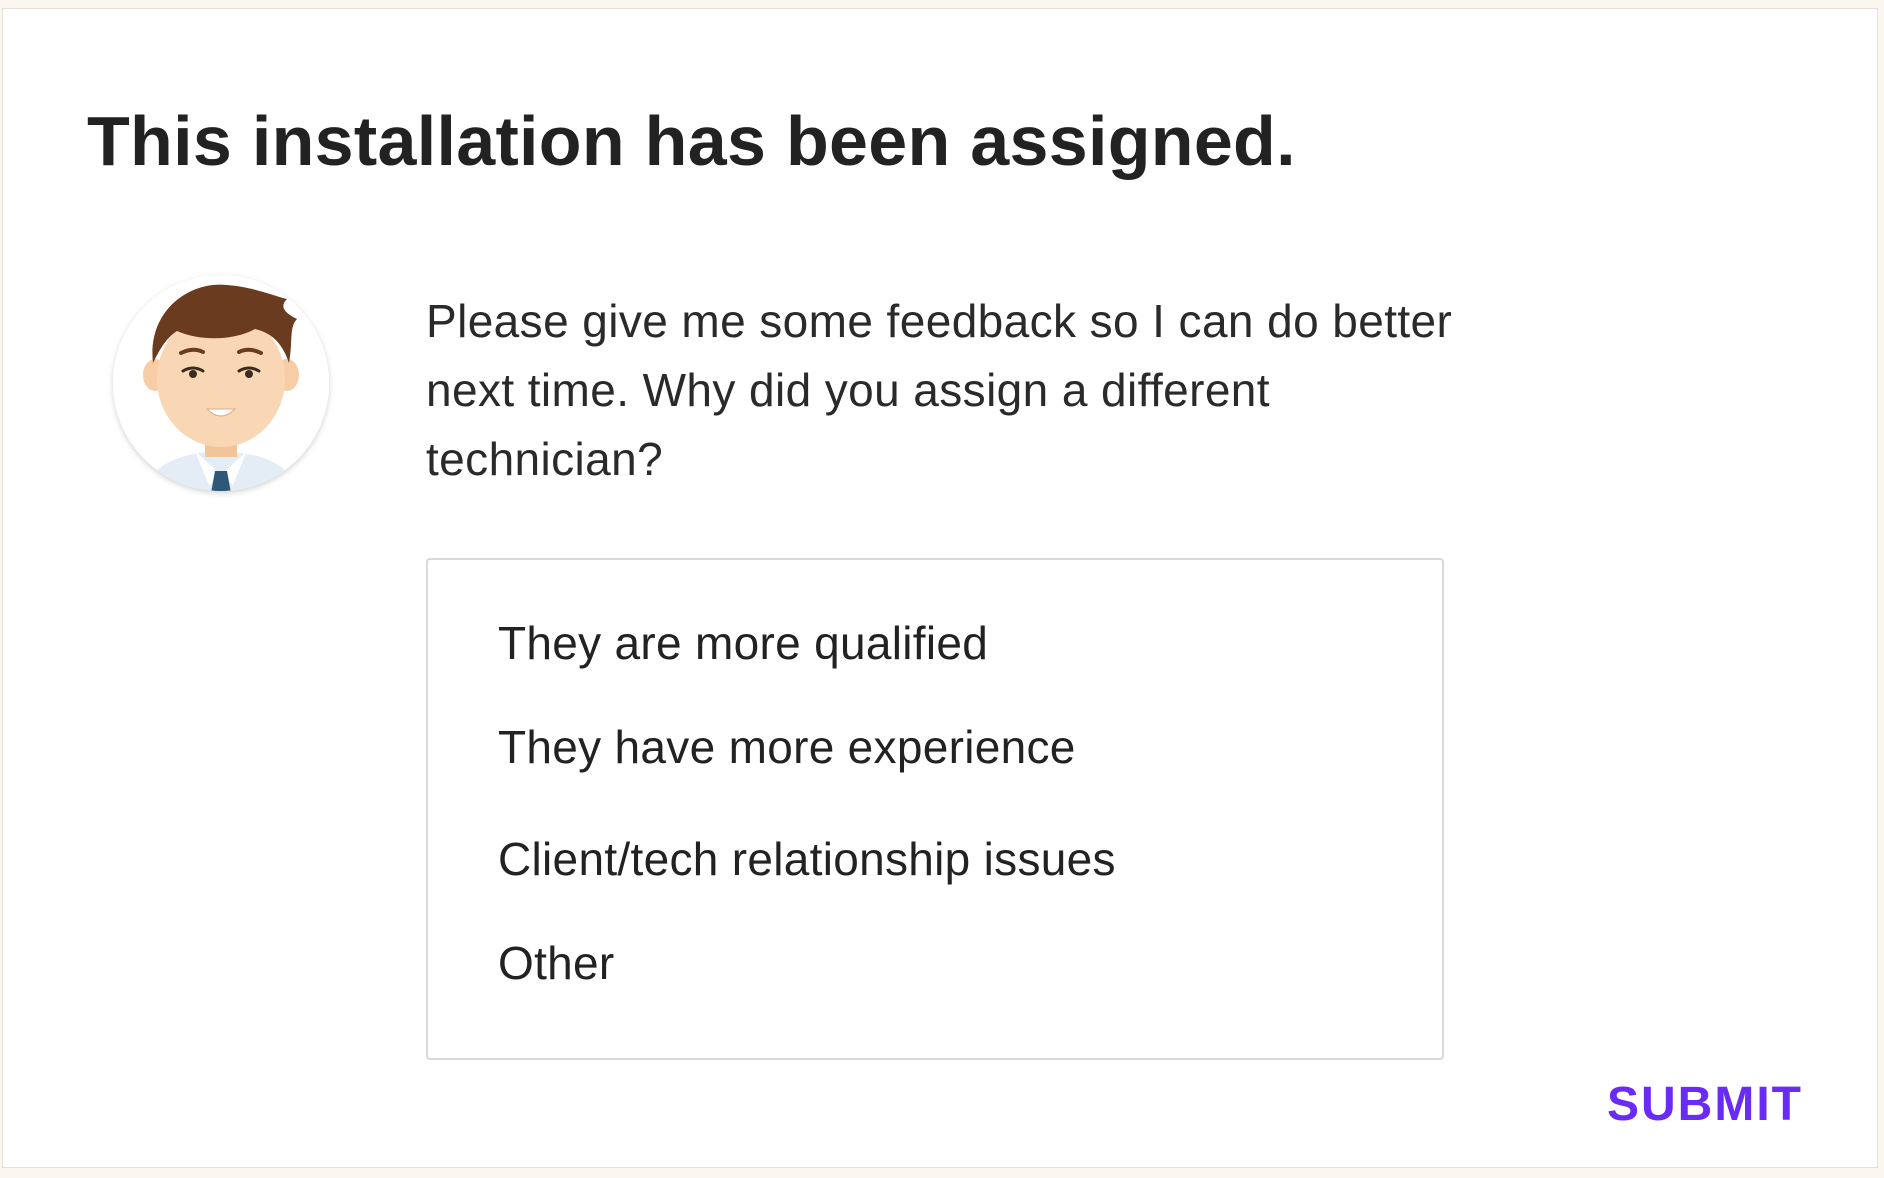 This screenshot has width=1884, height=1178. What do you see at coordinates (221, 385) in the screenshot?
I see `technician-avatar-icon` at bounding box center [221, 385].